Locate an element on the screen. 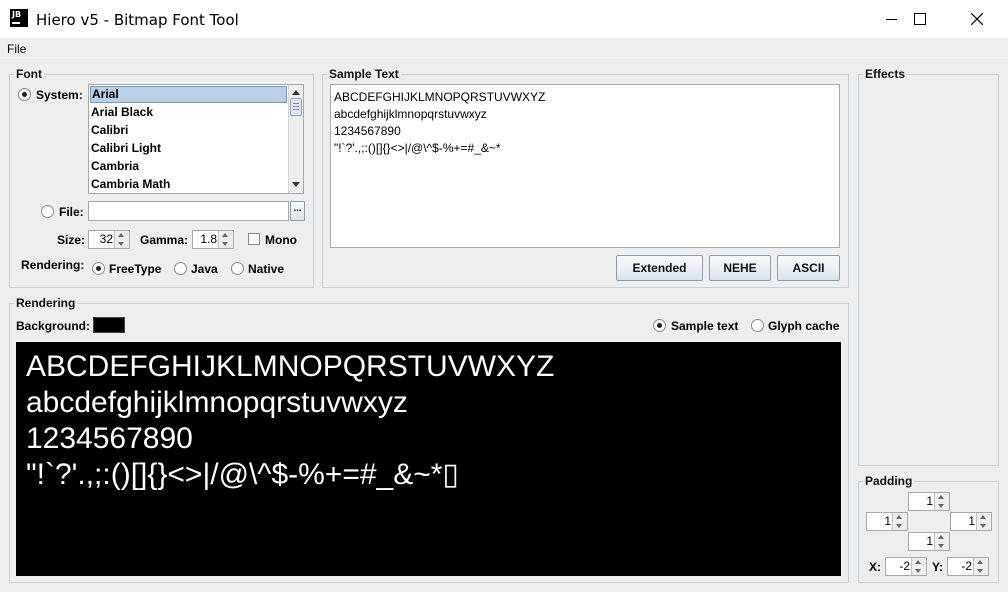 The width and height of the screenshot is (1008, 592). gamma-stepper-arrows-icon is located at coordinates (225, 239).